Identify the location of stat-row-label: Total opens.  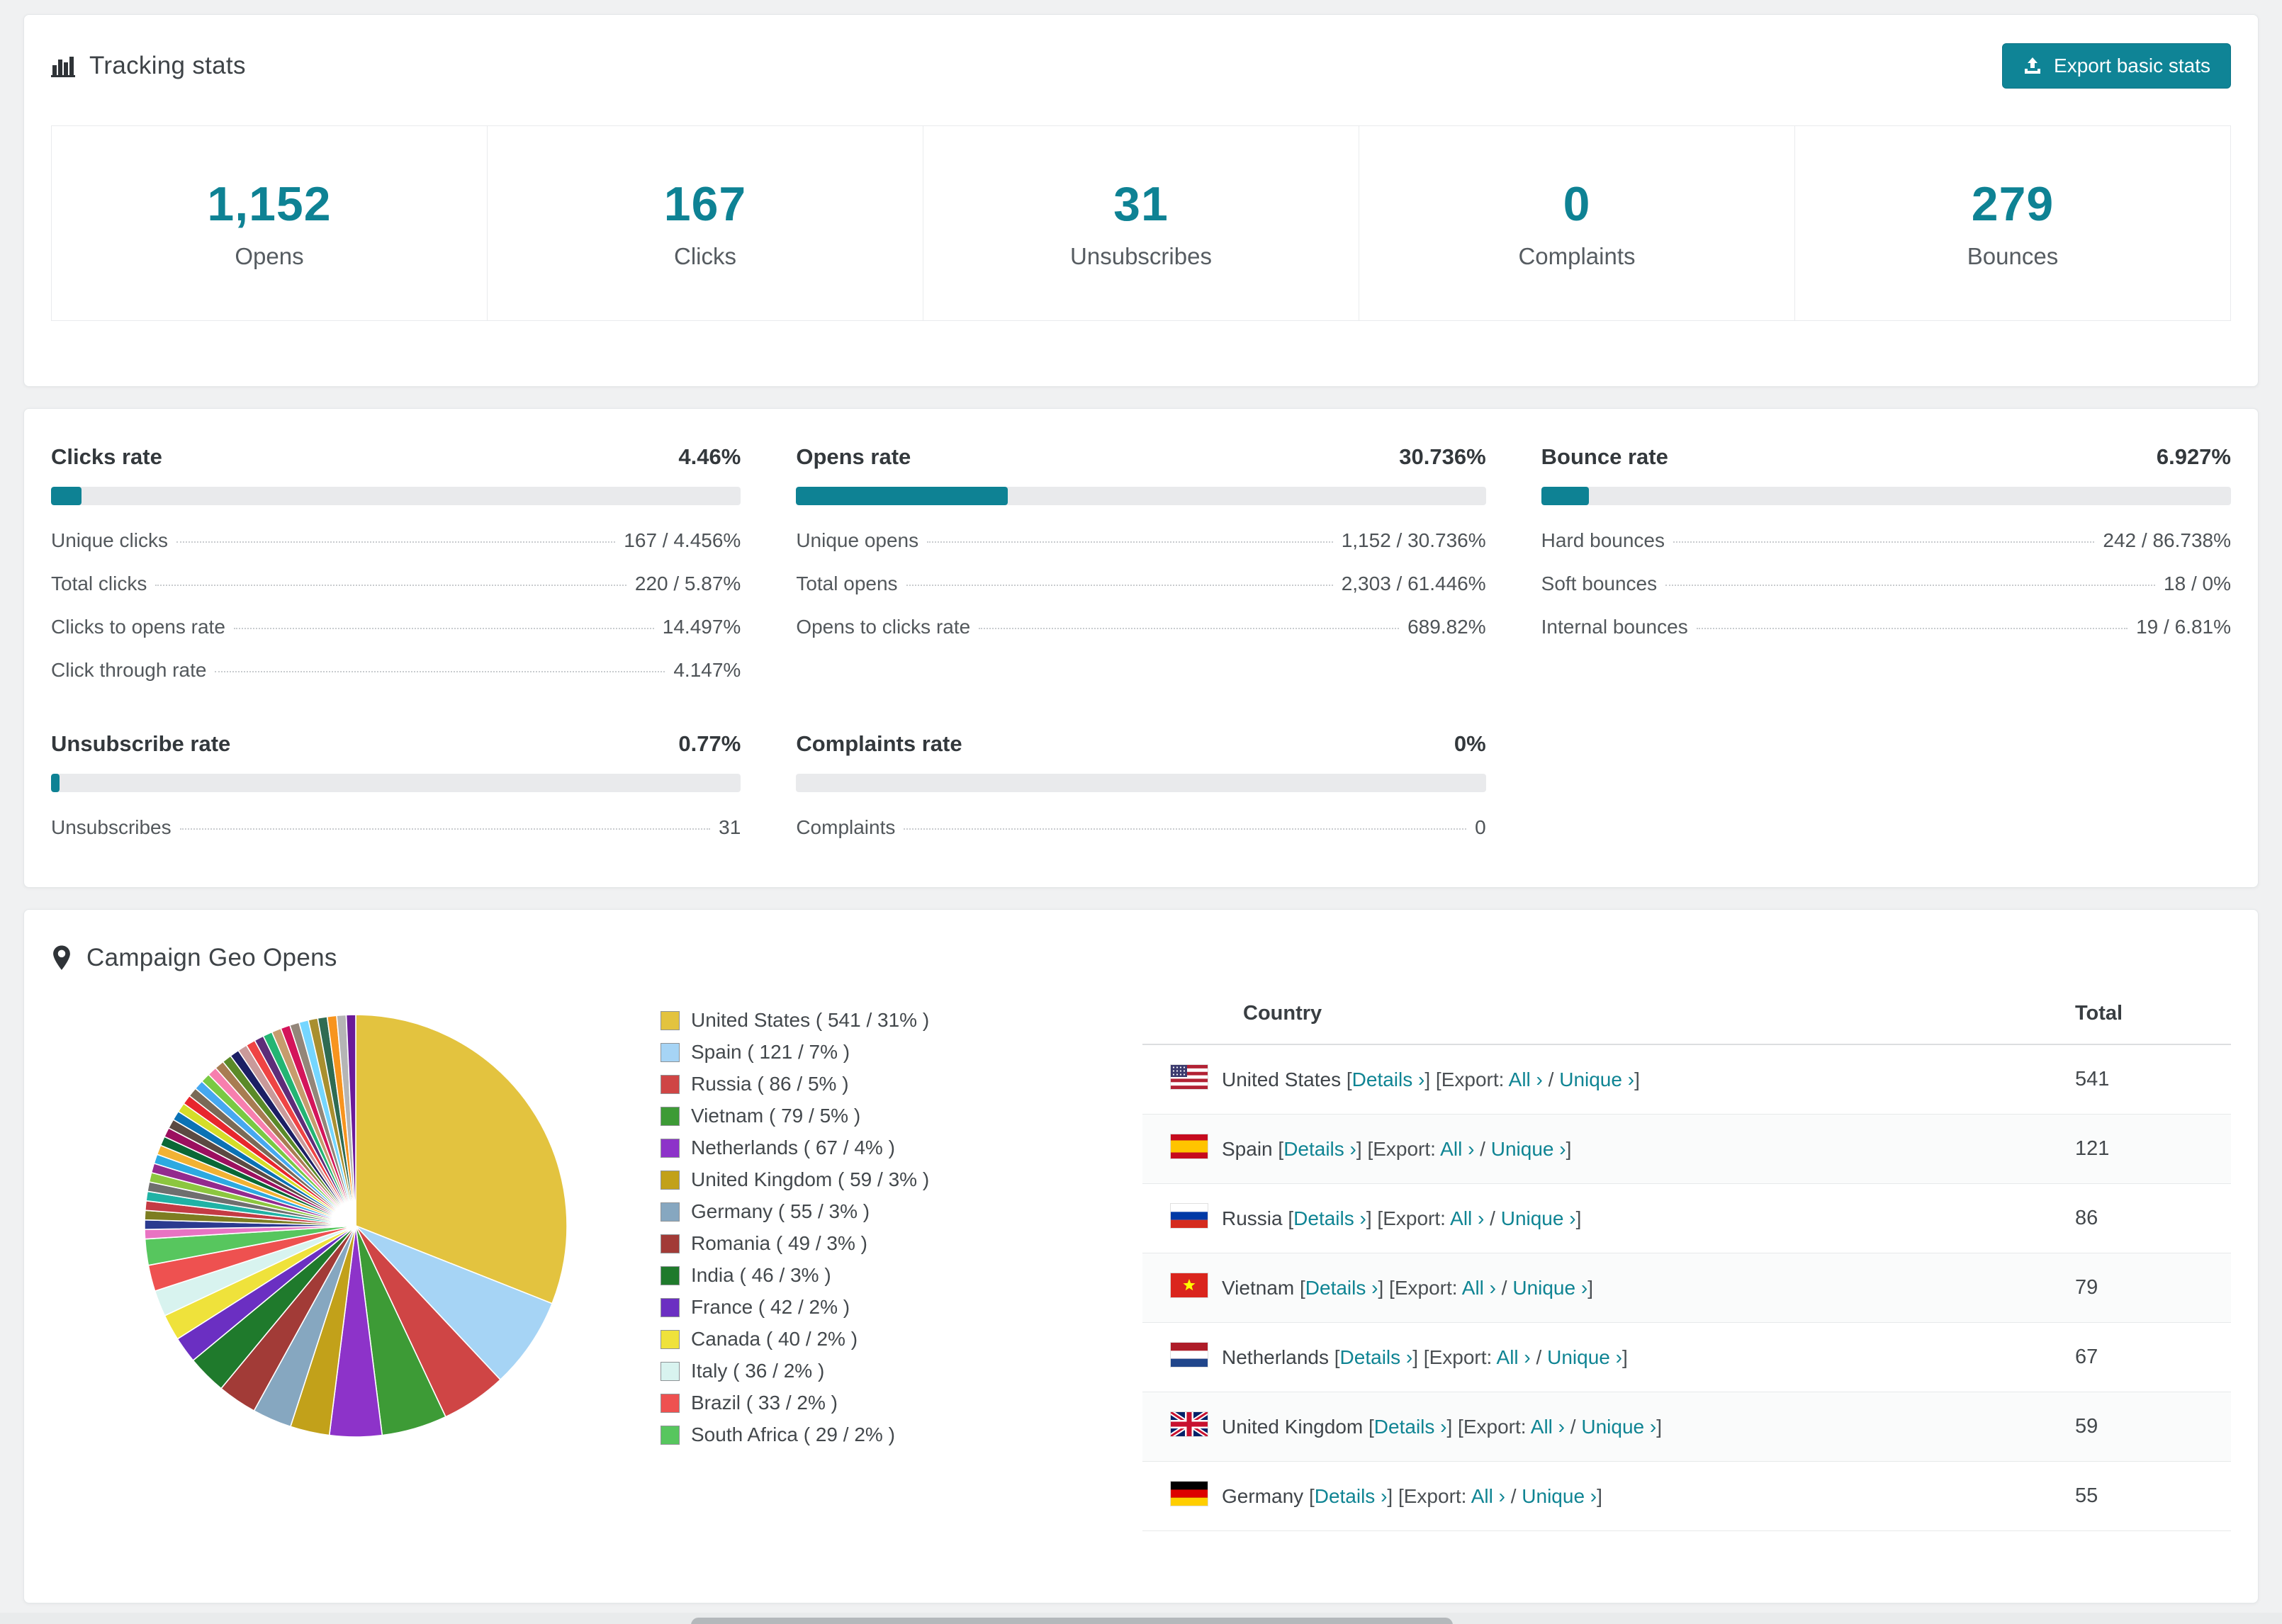
(847, 583).